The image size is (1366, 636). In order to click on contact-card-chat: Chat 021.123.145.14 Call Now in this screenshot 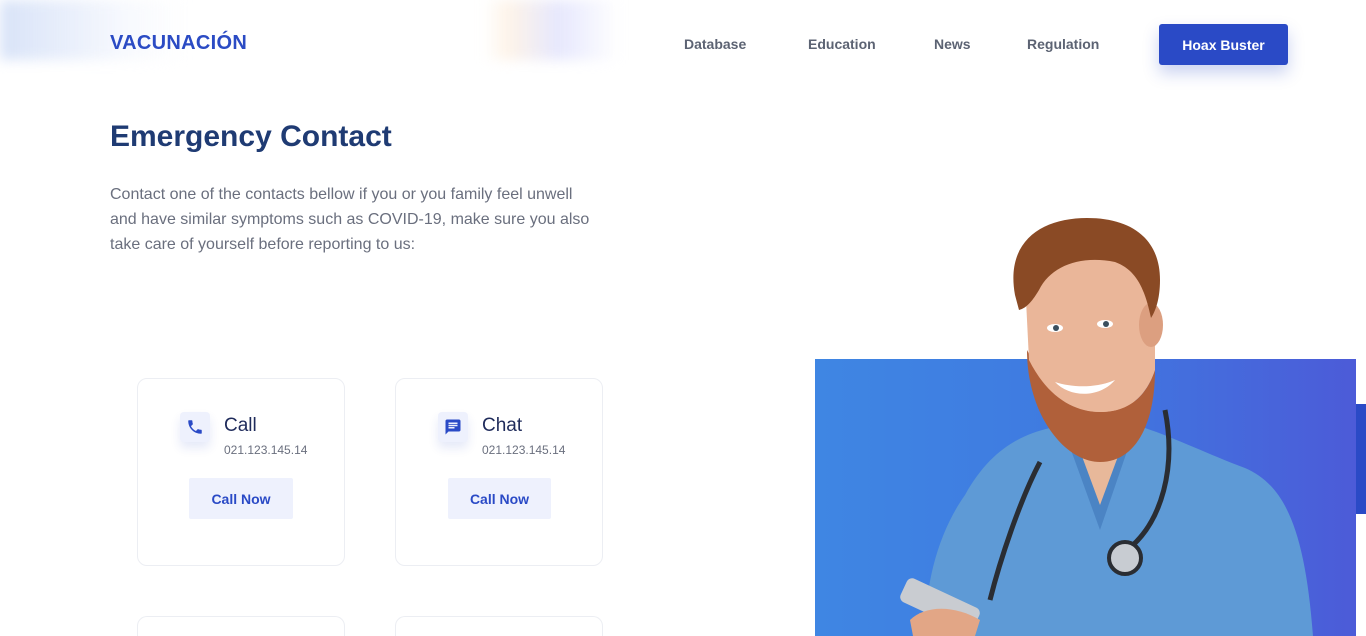, I will do `click(499, 472)`.